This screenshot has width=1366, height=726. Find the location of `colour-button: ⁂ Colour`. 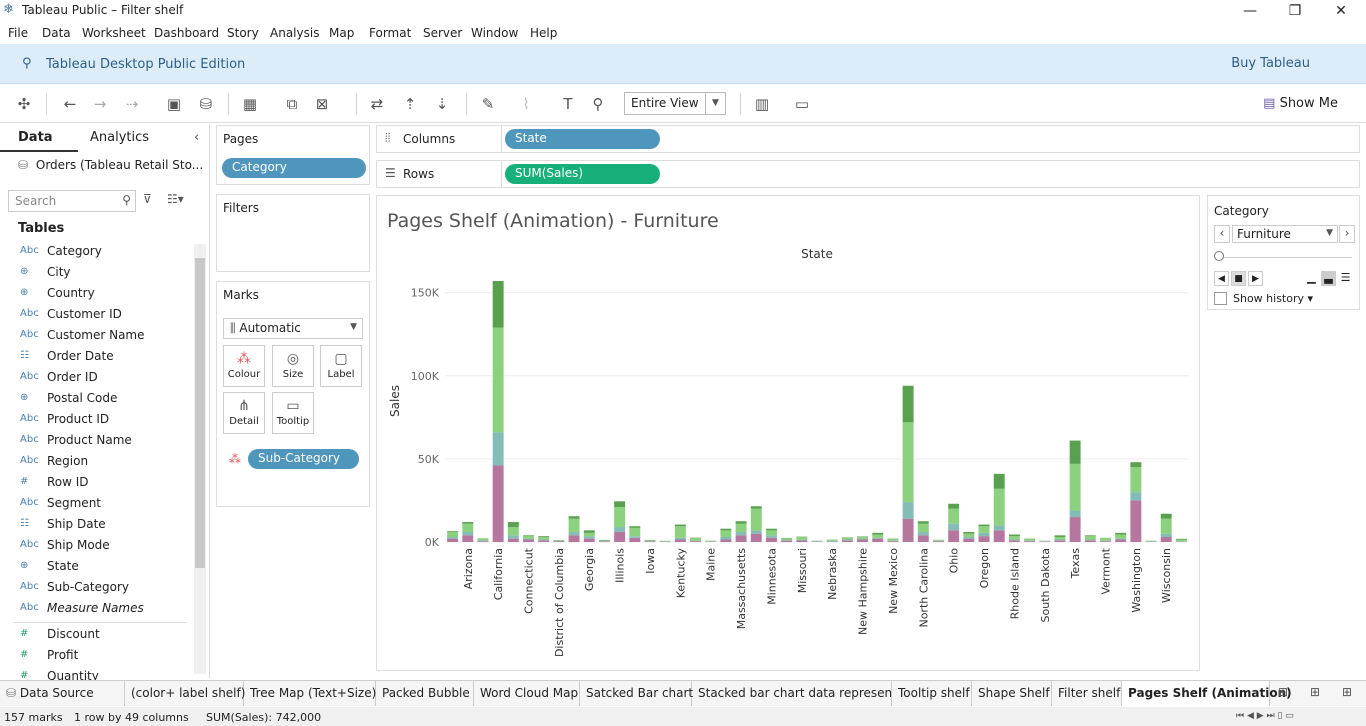

colour-button: ⁂ Colour is located at coordinates (244, 366).